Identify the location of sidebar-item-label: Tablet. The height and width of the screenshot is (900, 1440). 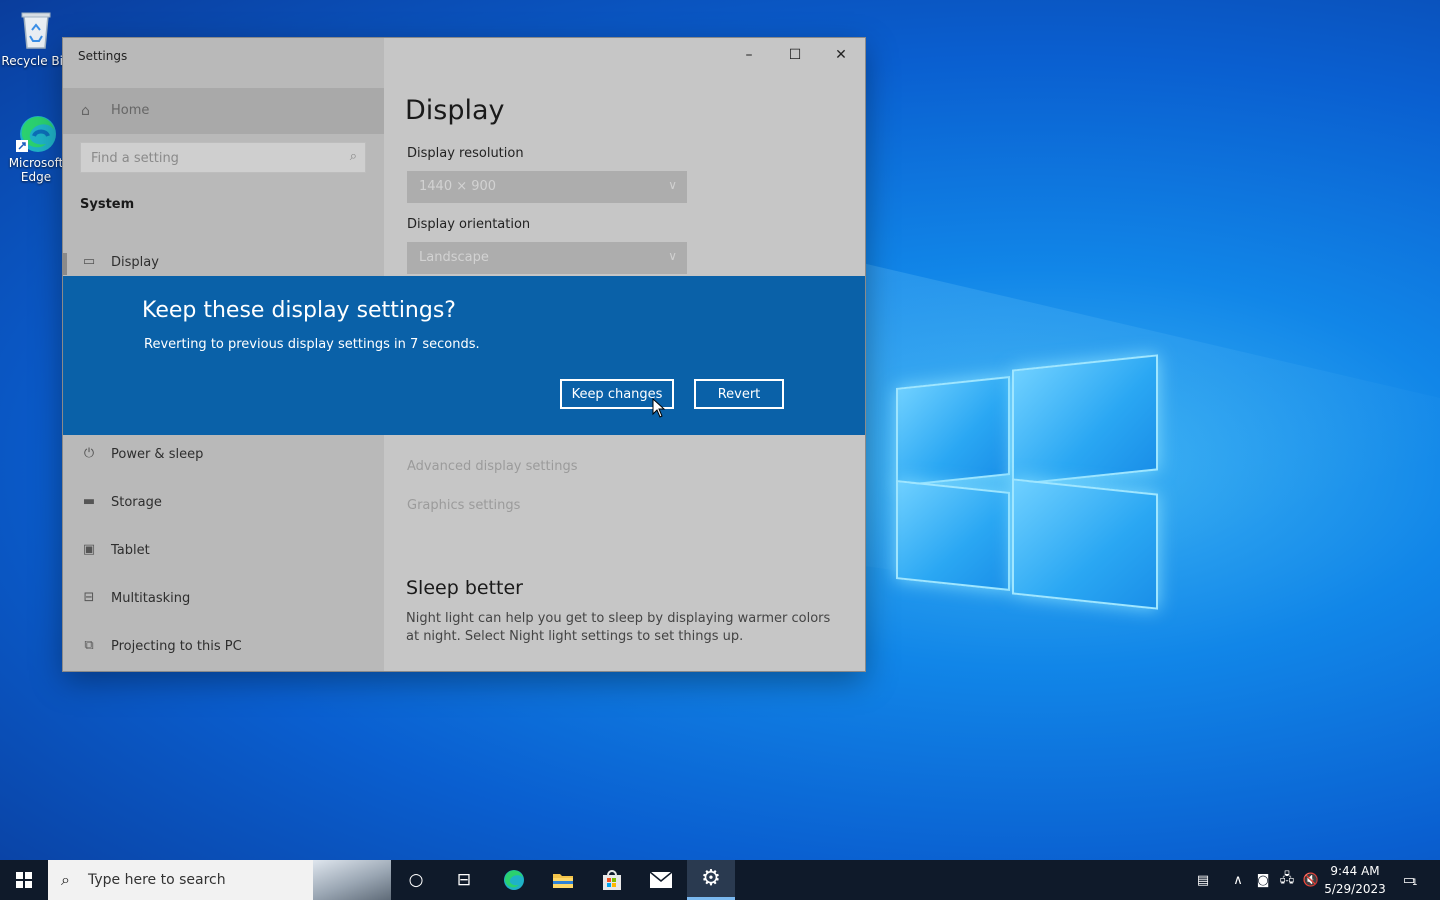
(130, 550).